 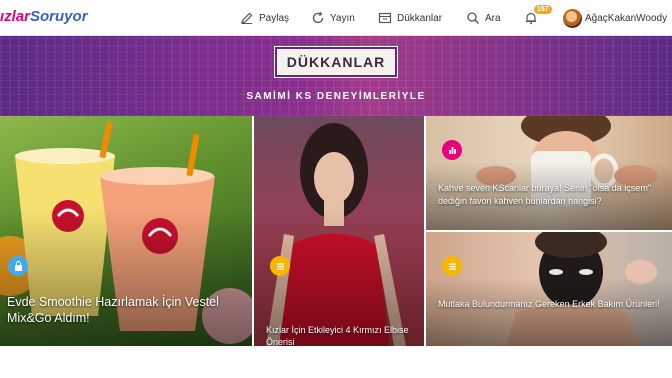 What do you see at coordinates (385, 18) in the screenshot?
I see `store-icon` at bounding box center [385, 18].